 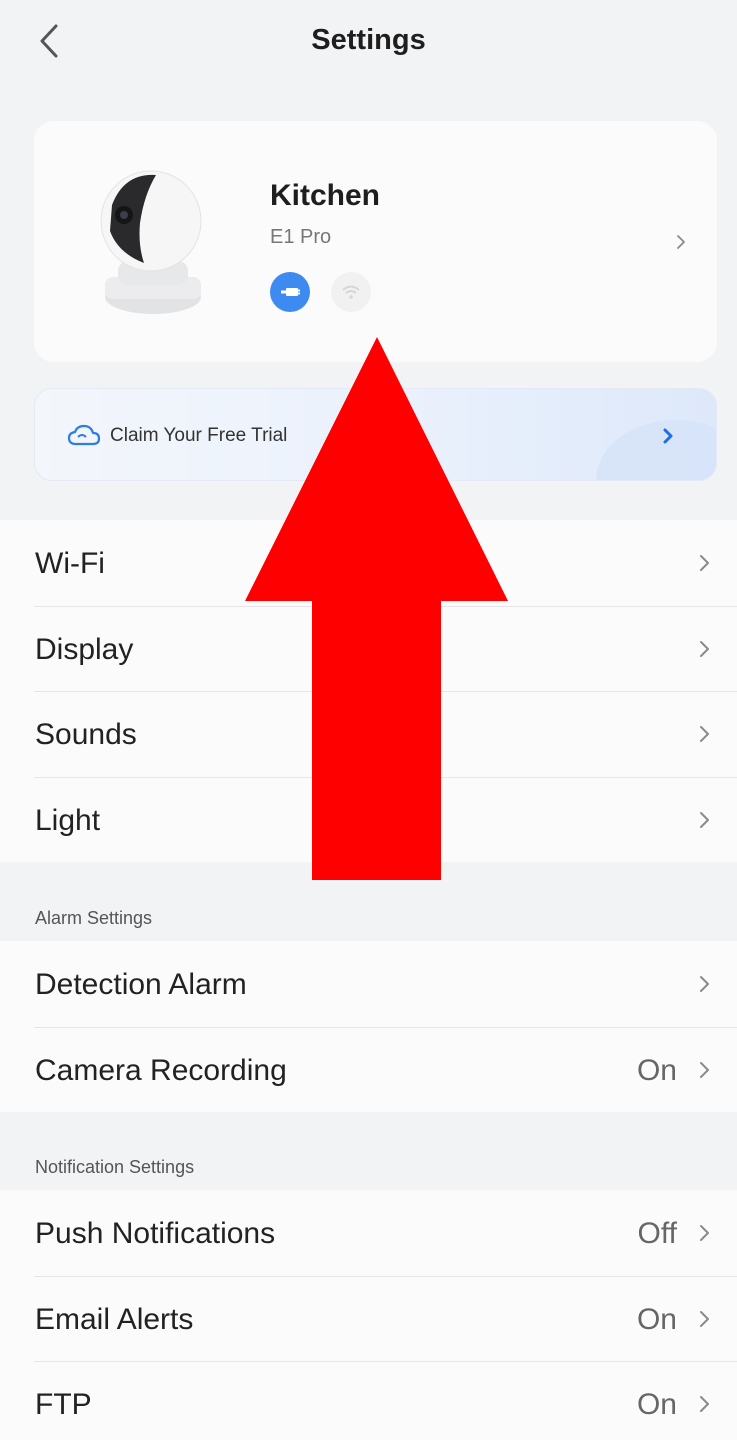 What do you see at coordinates (115, 1167) in the screenshot?
I see `notification-settings-header: Notification Settings` at bounding box center [115, 1167].